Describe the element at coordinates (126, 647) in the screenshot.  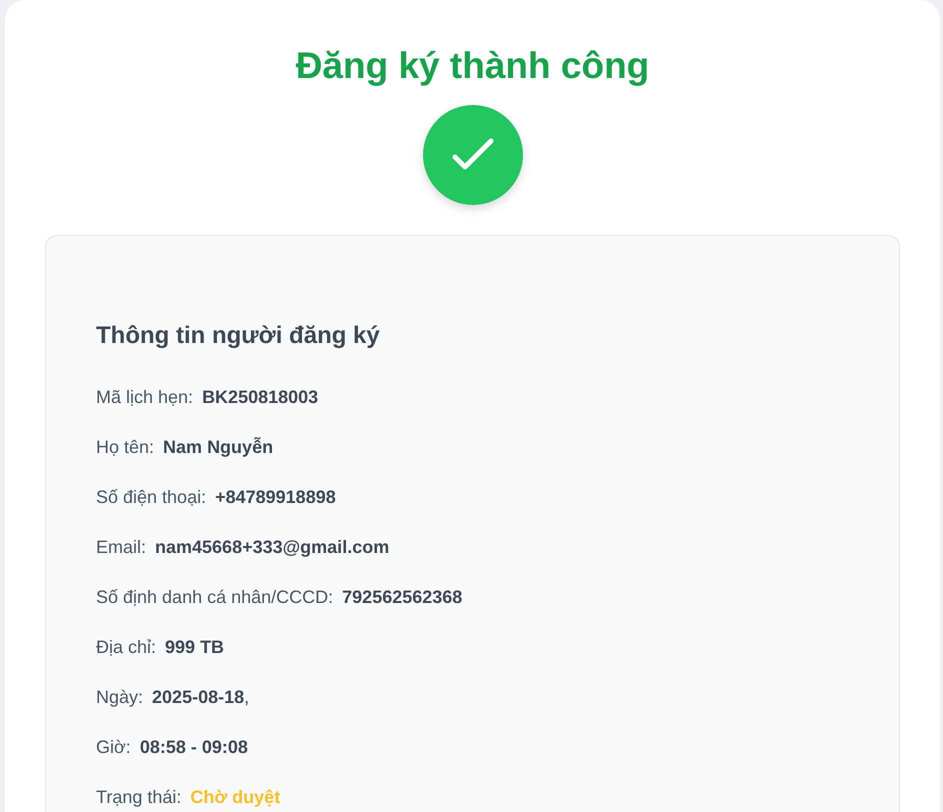
I see `field-label: Địa chỉ:` at that location.